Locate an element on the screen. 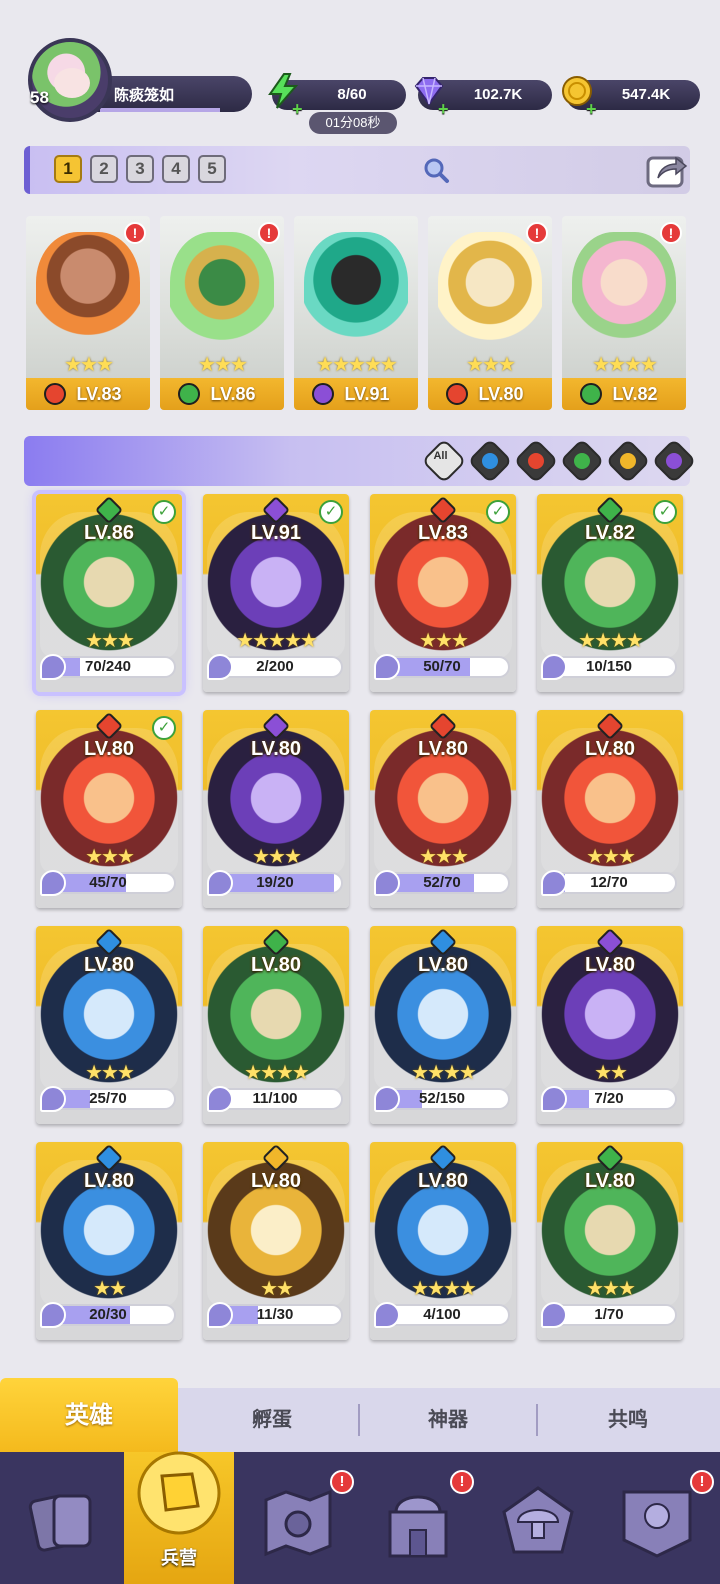 The image size is (720, 1584). team-hero-card: ! ★★★ LV.86 is located at coordinates (222, 313).